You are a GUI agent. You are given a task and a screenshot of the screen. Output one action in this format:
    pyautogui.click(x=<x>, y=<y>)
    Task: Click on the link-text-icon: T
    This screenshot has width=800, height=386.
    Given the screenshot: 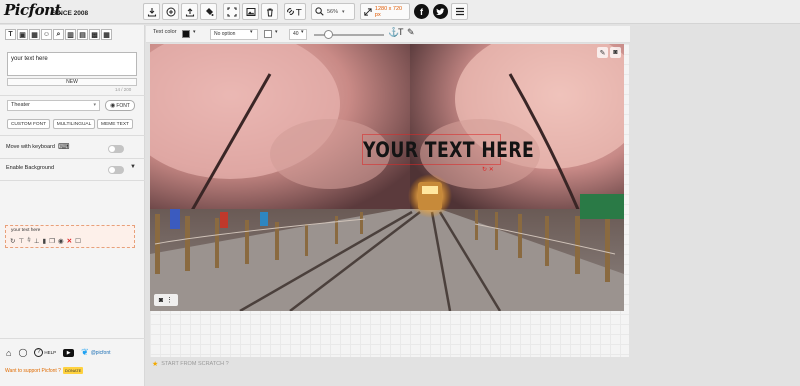 What is the action you would take?
    pyautogui.click(x=294, y=12)
    